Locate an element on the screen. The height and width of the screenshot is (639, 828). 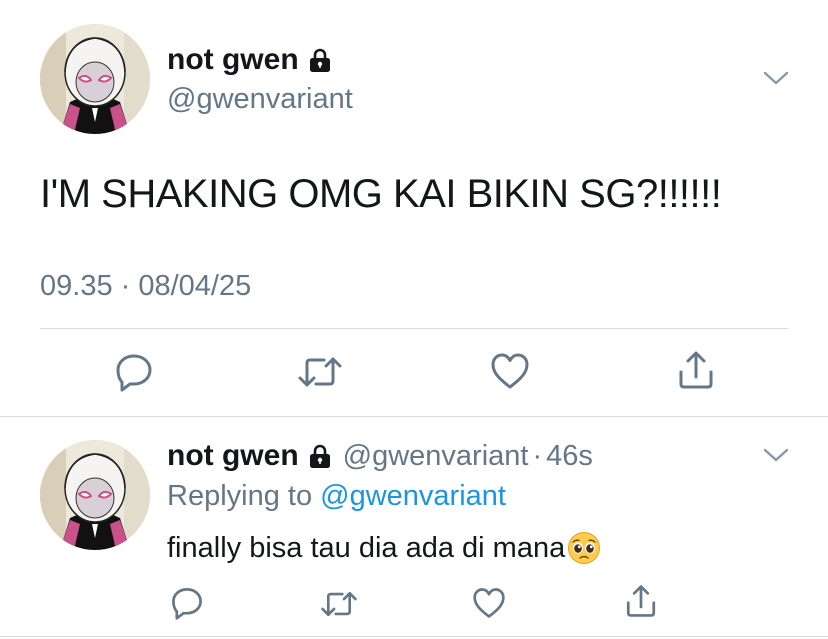
replying-to: Replying to @gwenvariant is located at coordinates (336, 496).